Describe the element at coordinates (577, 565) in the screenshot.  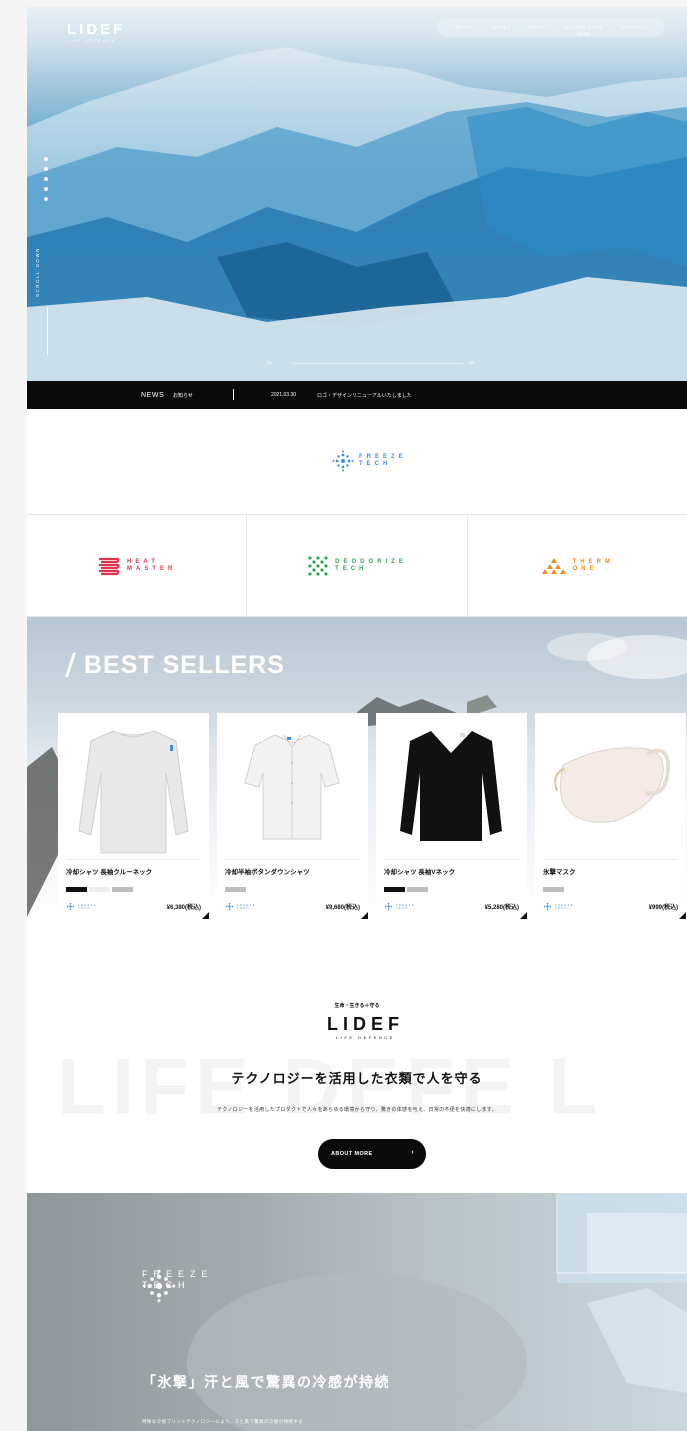
I see `brand-therm-one: THERM ONE` at that location.